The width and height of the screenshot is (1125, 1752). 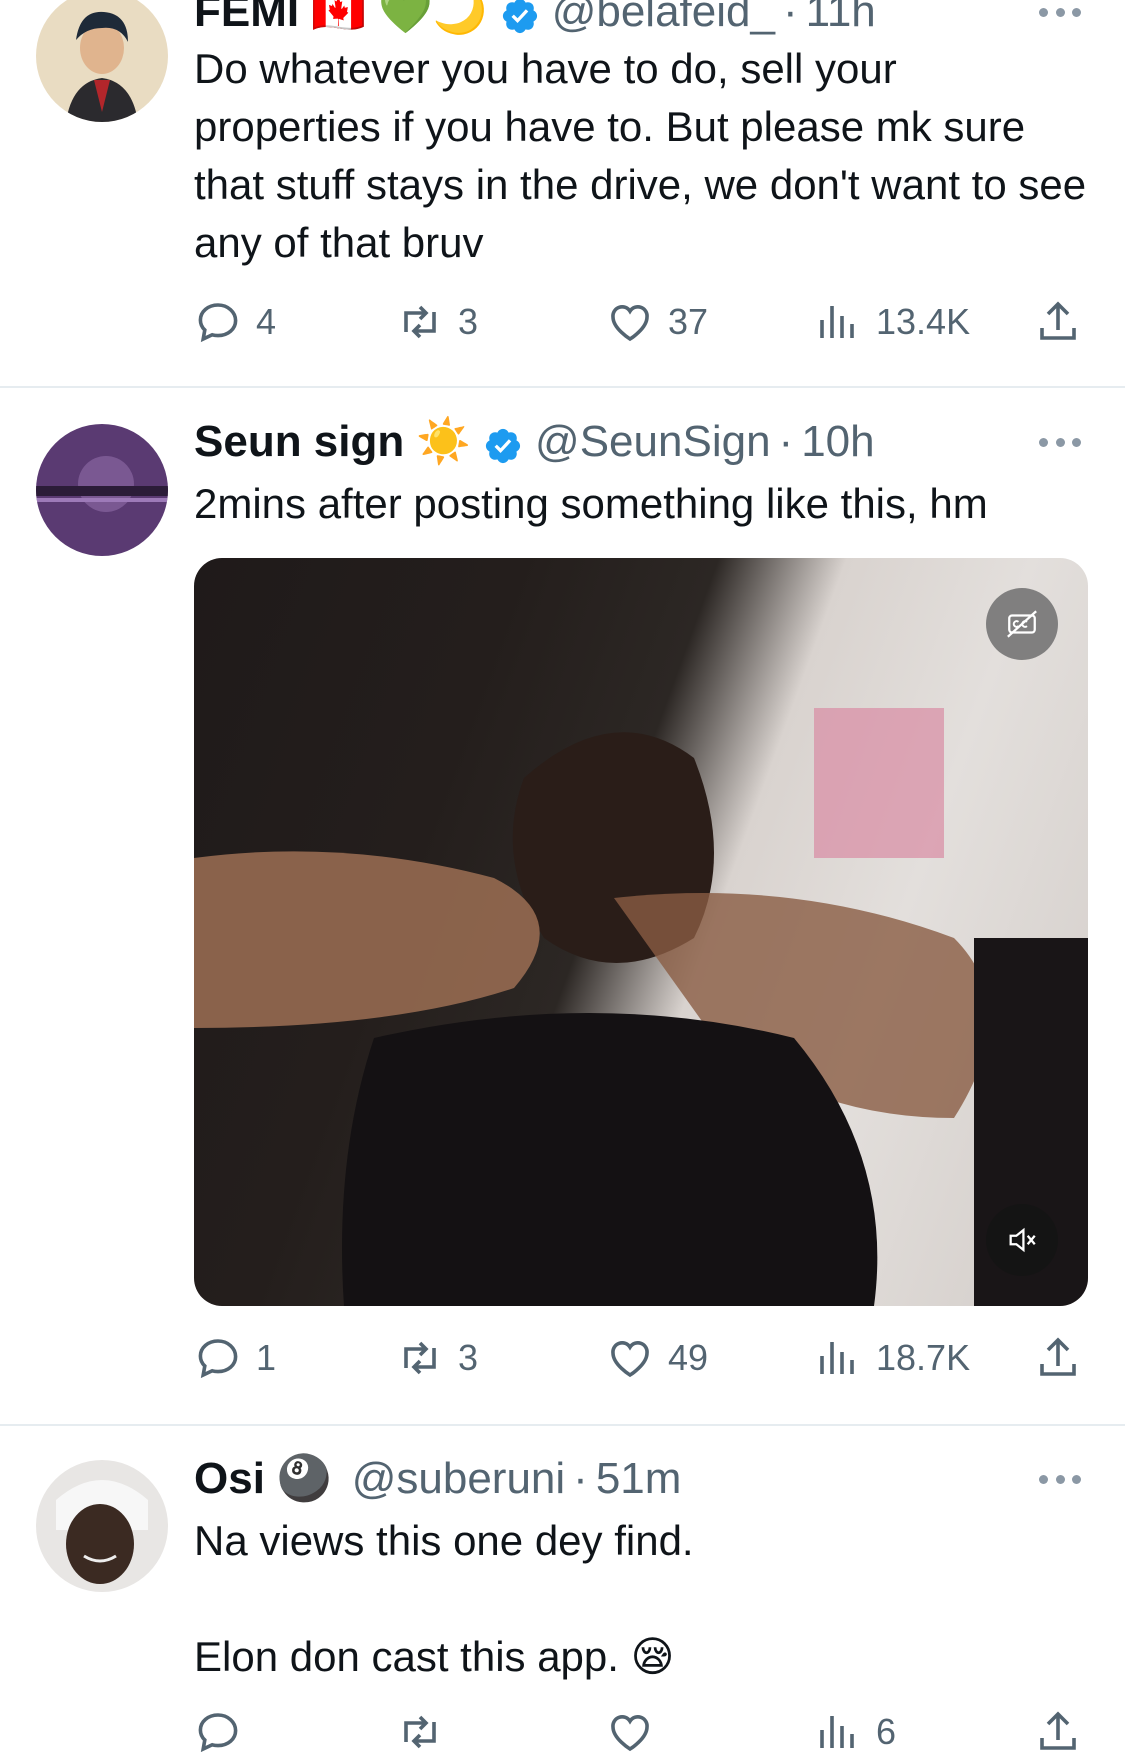 I want to click on tweet-actions: 6, so click(x=644, y=1727).